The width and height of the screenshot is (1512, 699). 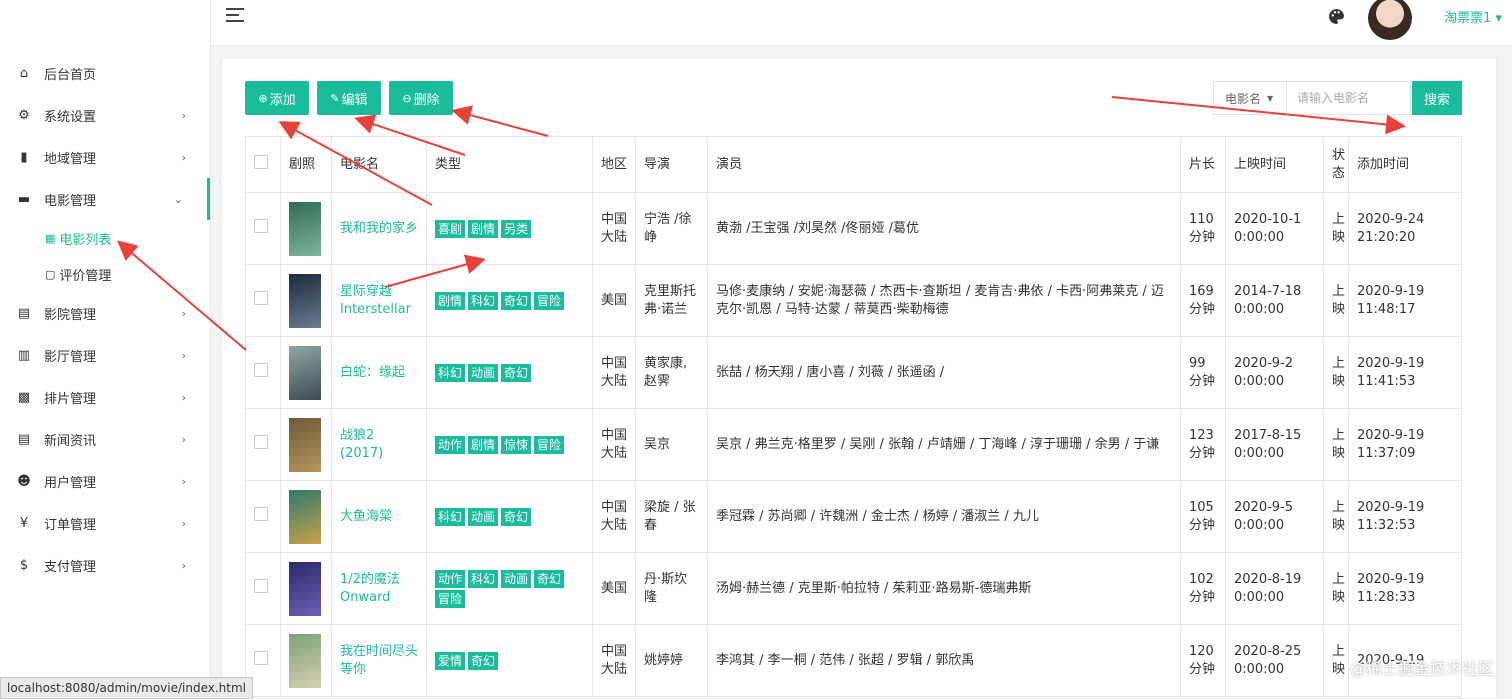 What do you see at coordinates (24, 73) in the screenshot?
I see `home-icon: ⌂` at bounding box center [24, 73].